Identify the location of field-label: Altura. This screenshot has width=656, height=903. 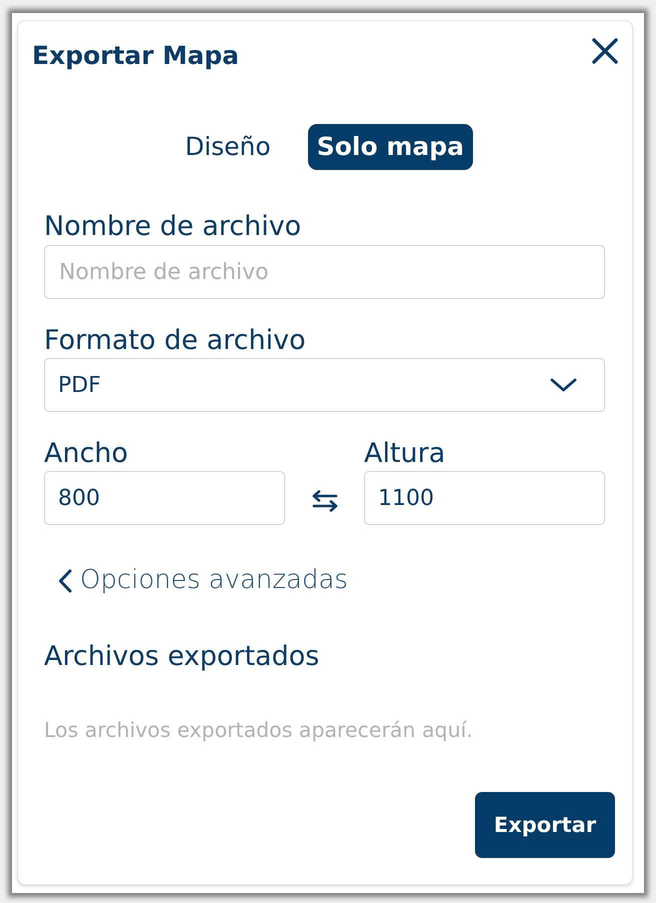
(405, 453).